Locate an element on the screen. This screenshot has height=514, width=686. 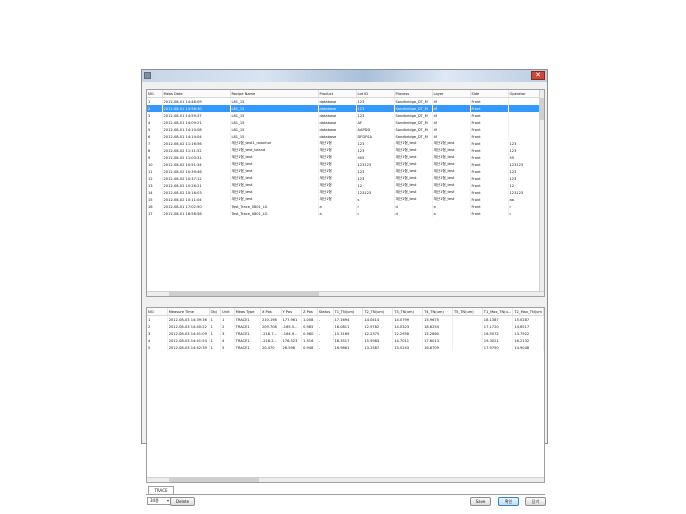
bot-column-header: T5_TN(um) is located at coordinates (467, 312).